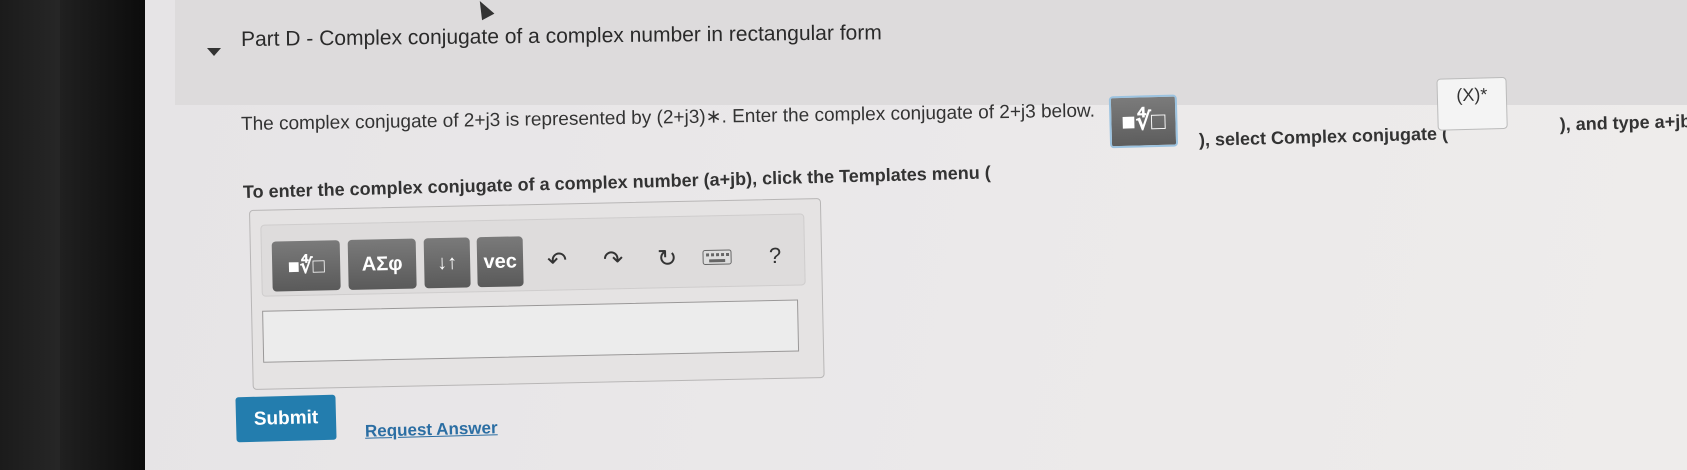 Image resolution: width=1687 pixels, height=470 pixels. What do you see at coordinates (531, 331) in the screenshot?
I see `answer-input` at bounding box center [531, 331].